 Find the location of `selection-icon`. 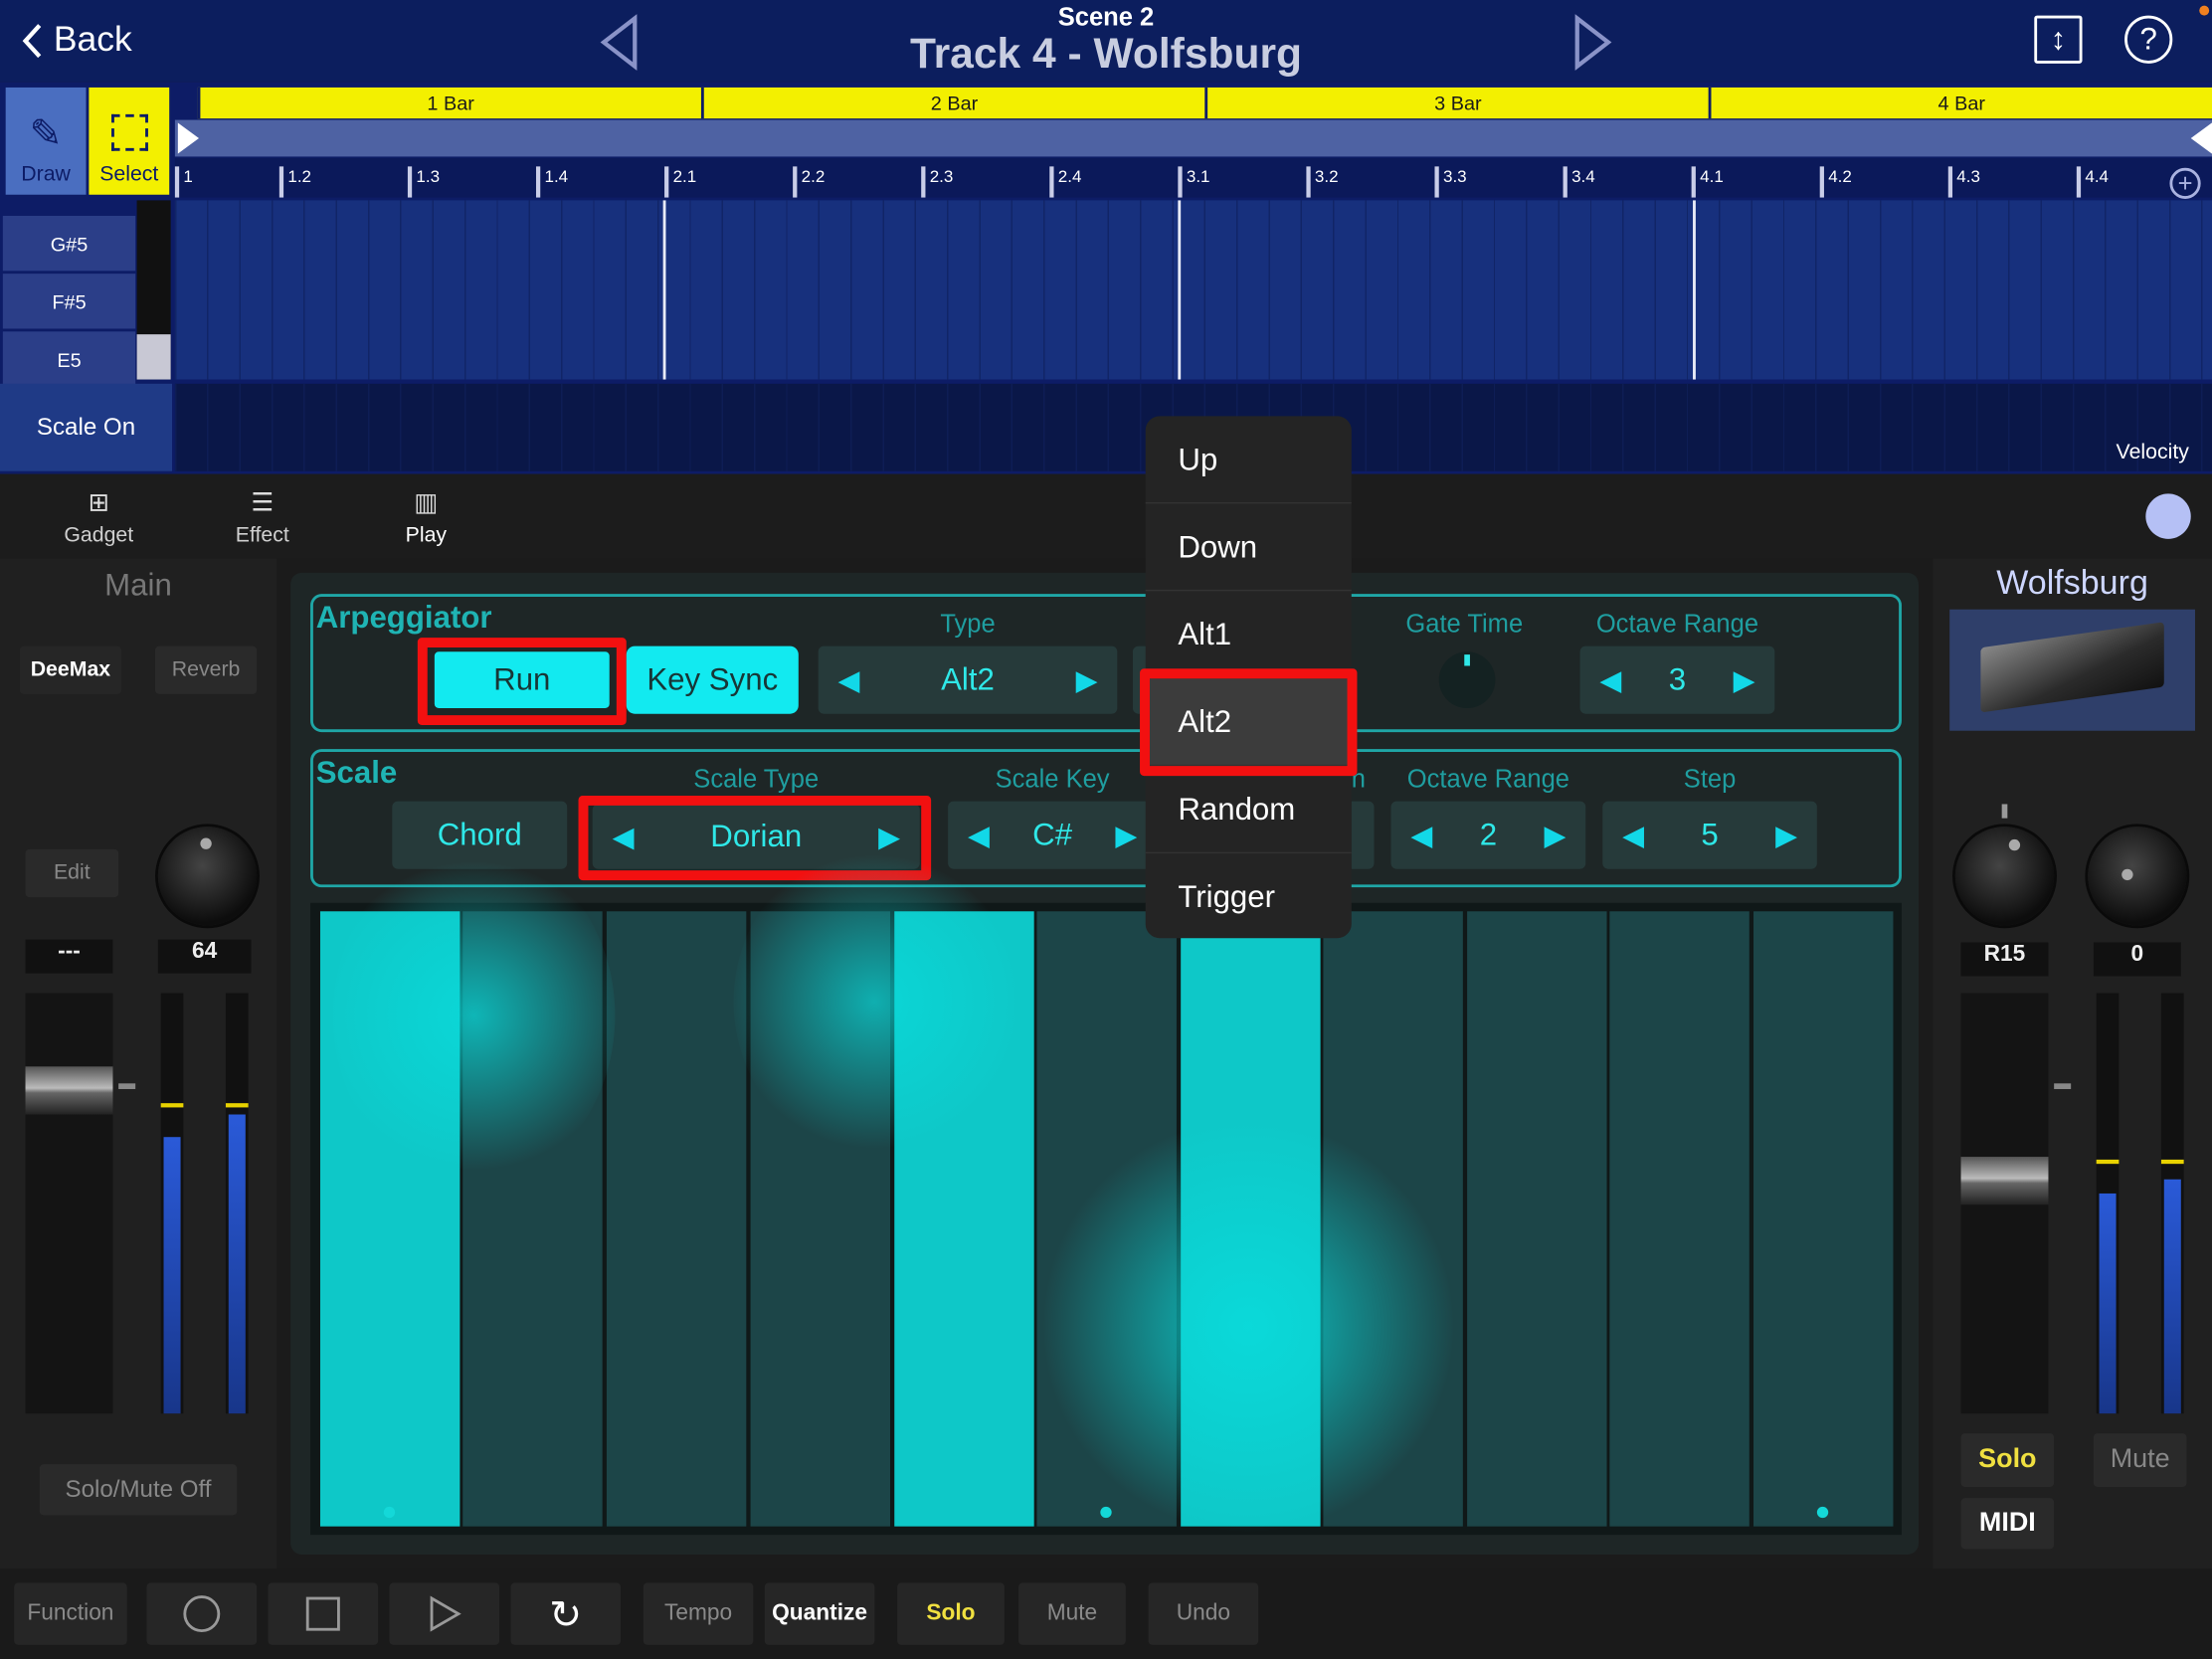

selection-icon is located at coordinates (129, 132).